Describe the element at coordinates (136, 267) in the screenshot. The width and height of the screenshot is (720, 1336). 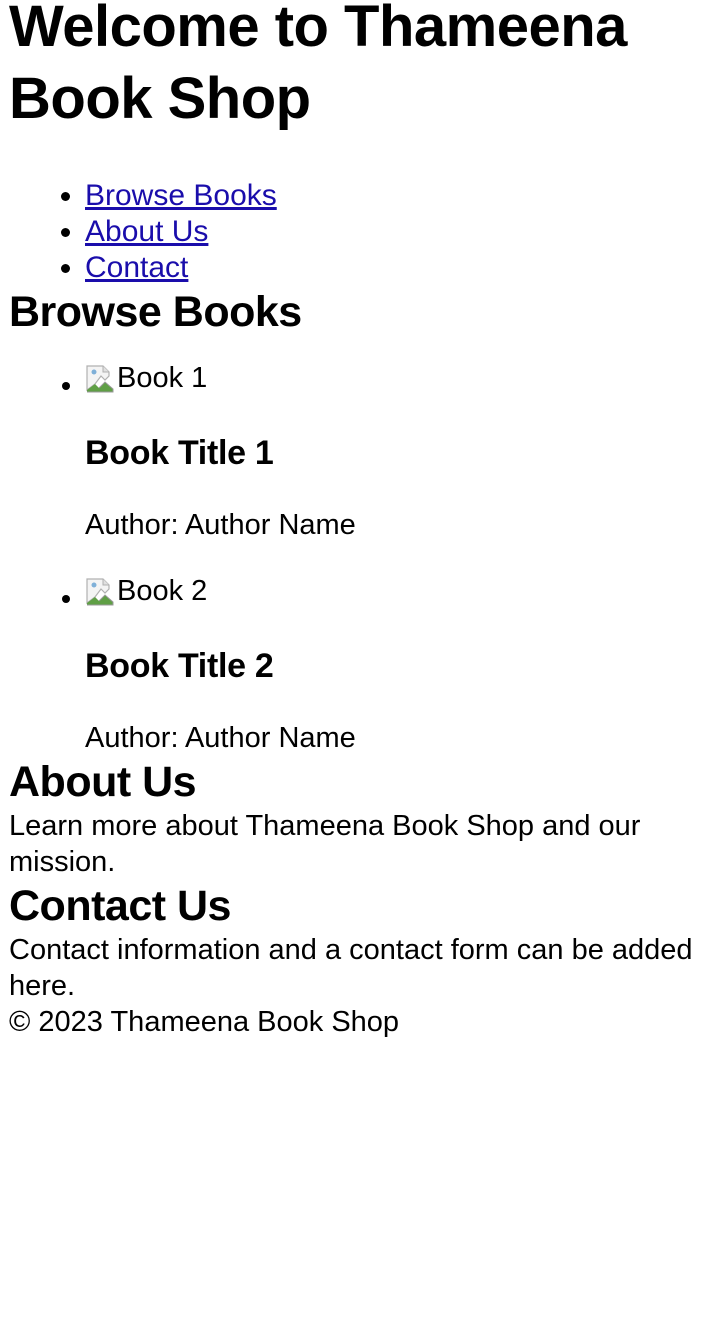
I see `nav-link-contact: Contact` at that location.